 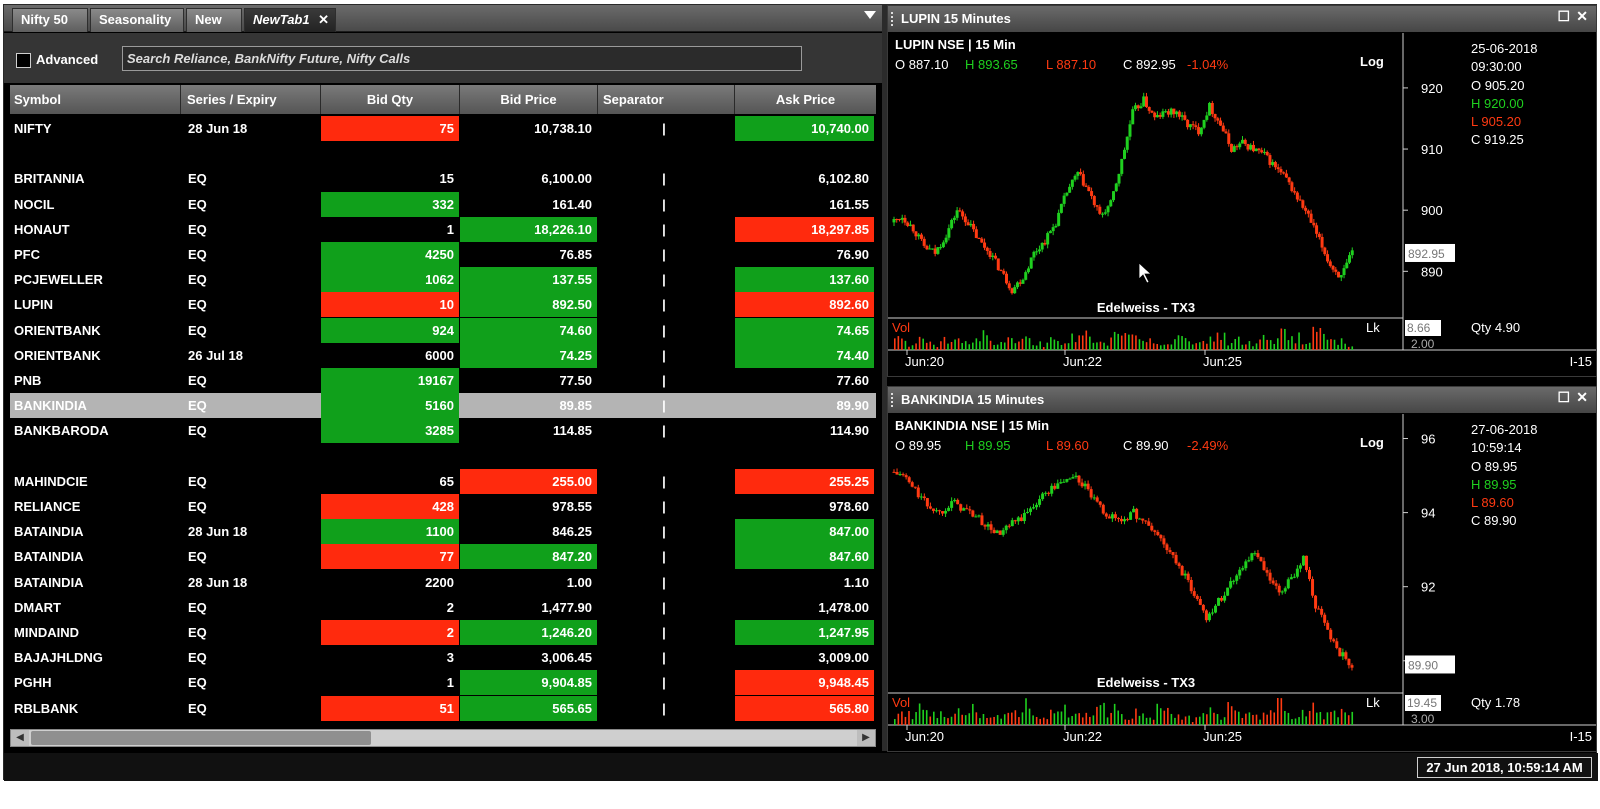 I want to click on table-row: NIFTY 28 Jun 18 75 10,738.10 | 10,740.00, so click(x=443, y=128).